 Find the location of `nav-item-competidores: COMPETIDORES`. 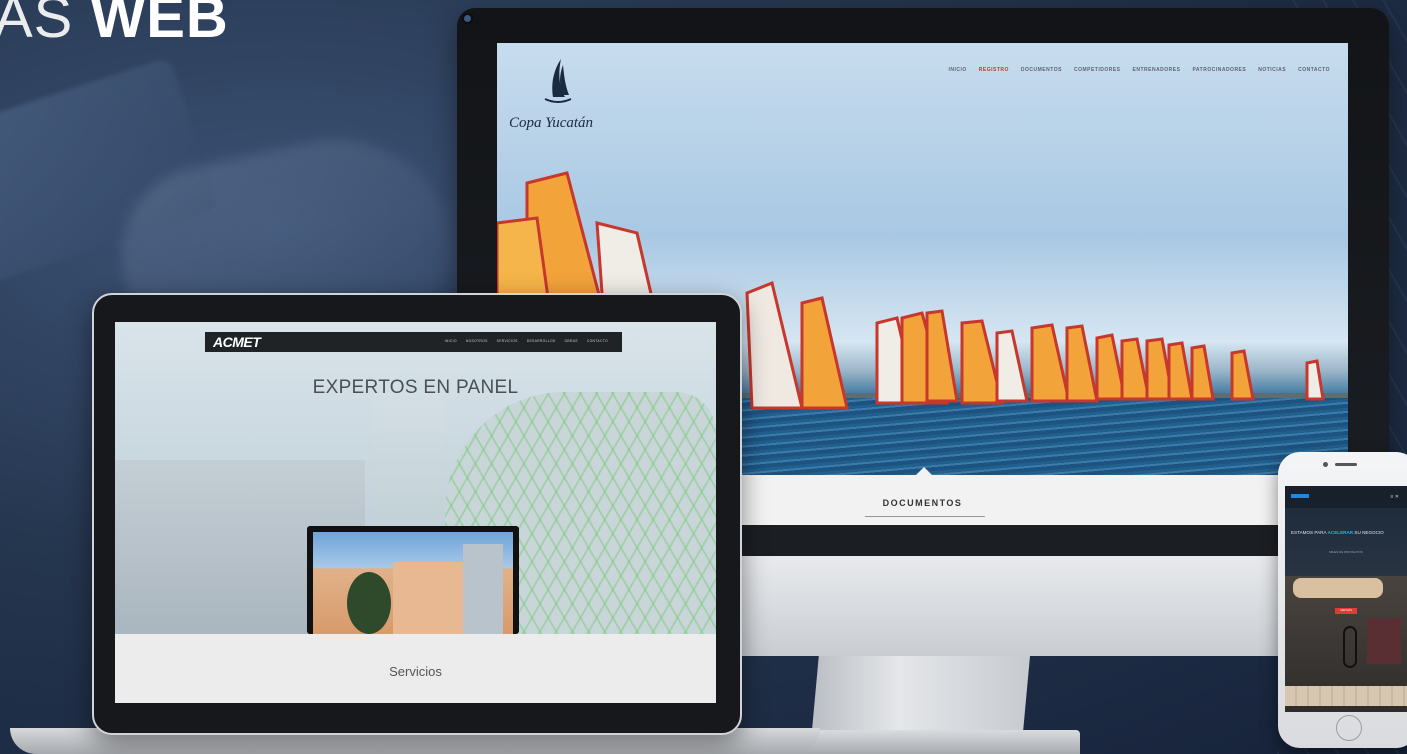

nav-item-competidores: COMPETIDORES is located at coordinates (1097, 70).